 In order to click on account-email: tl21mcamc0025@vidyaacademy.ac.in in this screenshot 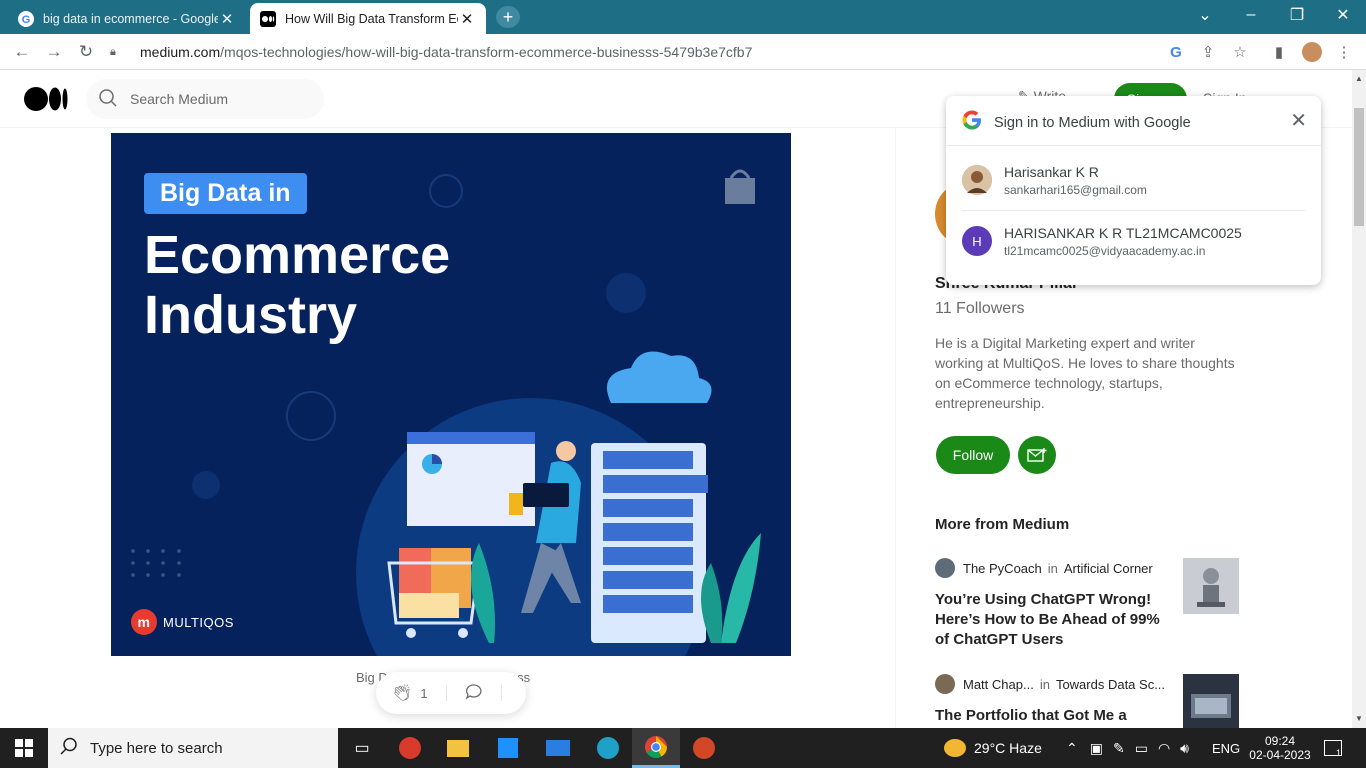, I will do `click(1105, 250)`.